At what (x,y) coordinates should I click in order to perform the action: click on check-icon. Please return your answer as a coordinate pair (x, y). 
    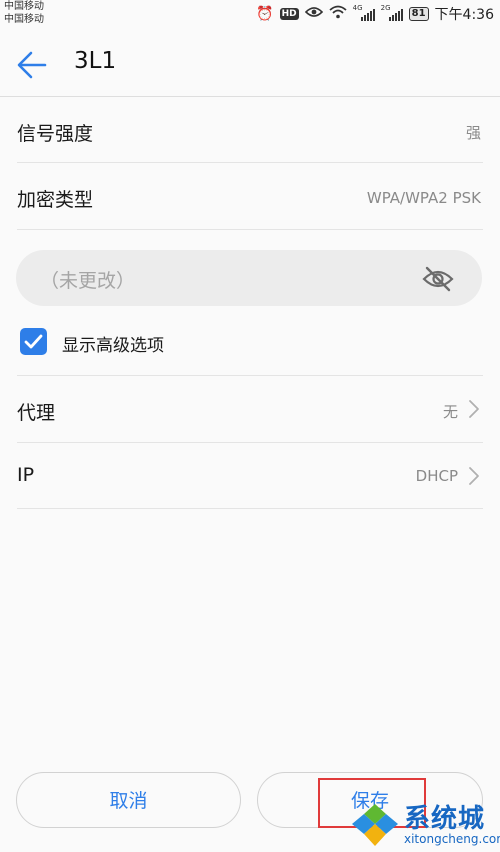
    Looking at the image, I should click on (33, 341).